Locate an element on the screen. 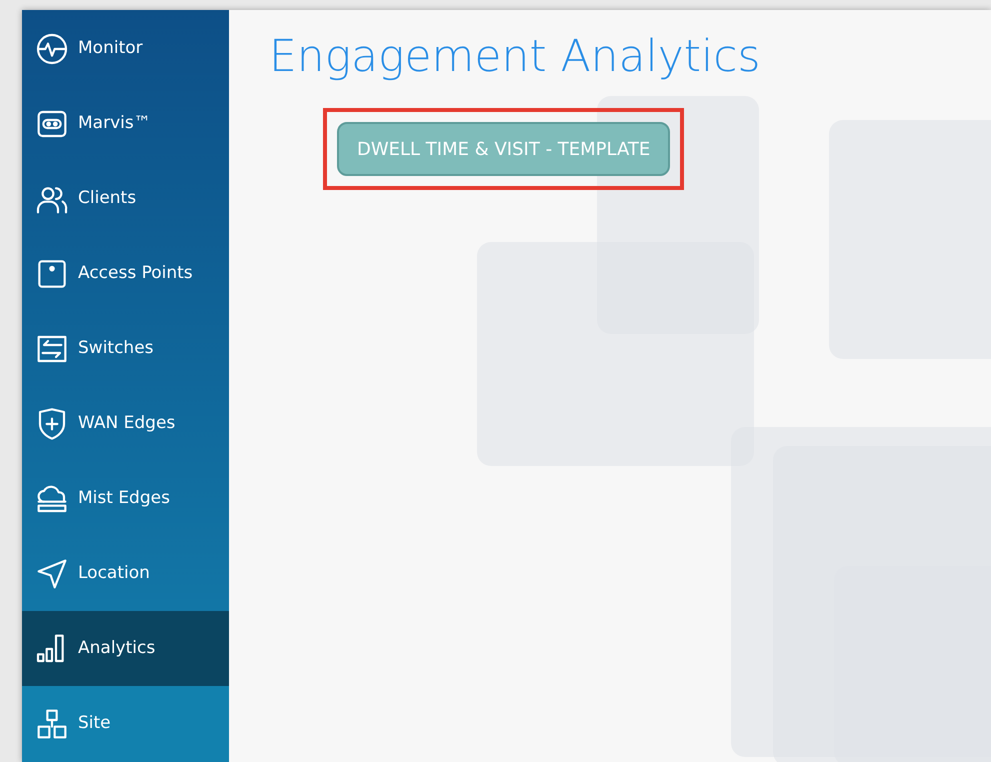  sidebar-item: Clients is located at coordinates (125, 198).